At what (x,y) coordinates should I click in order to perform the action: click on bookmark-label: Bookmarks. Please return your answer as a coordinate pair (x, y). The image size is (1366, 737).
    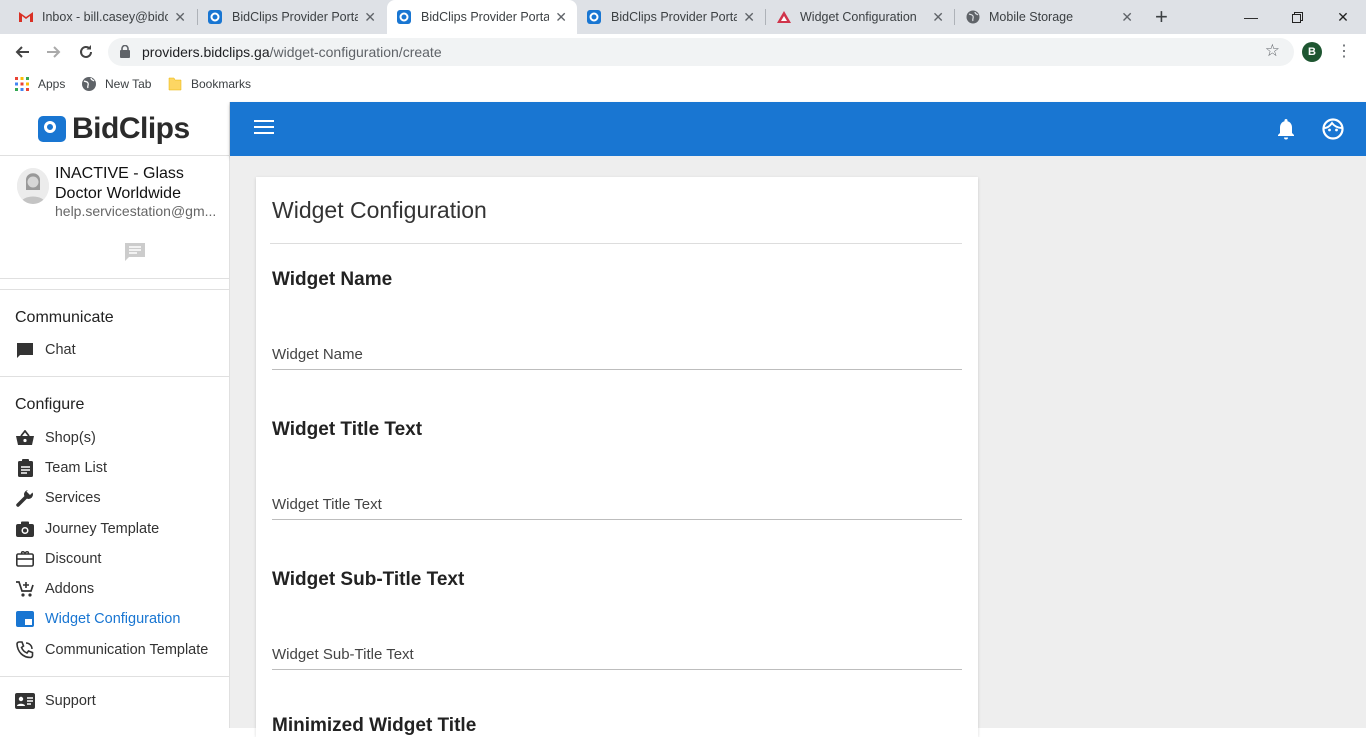
    Looking at the image, I should click on (221, 84).